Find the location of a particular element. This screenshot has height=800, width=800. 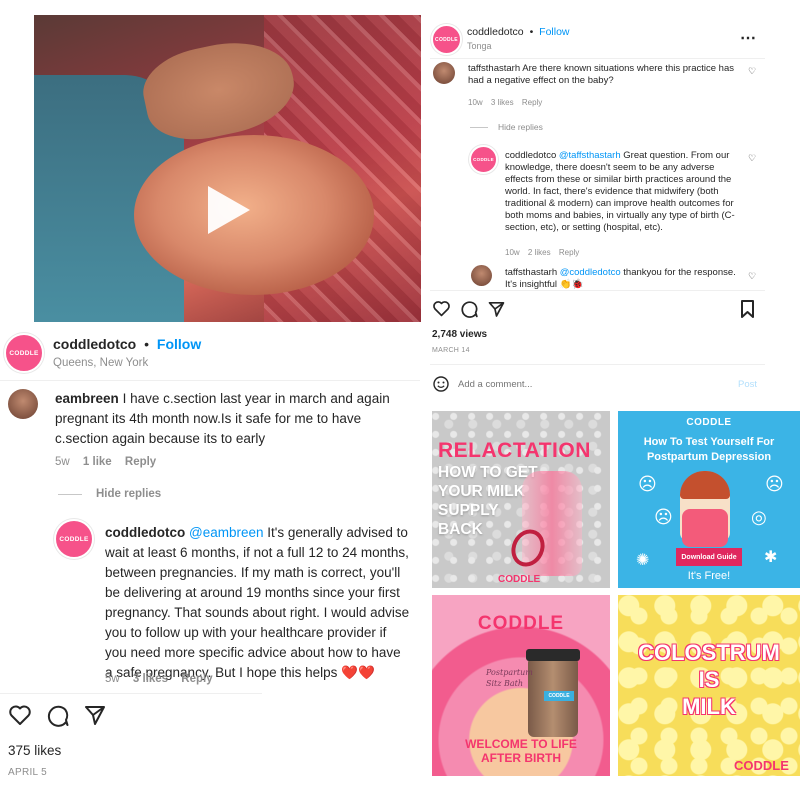

right-reply-age: 10w is located at coordinates (512, 252).